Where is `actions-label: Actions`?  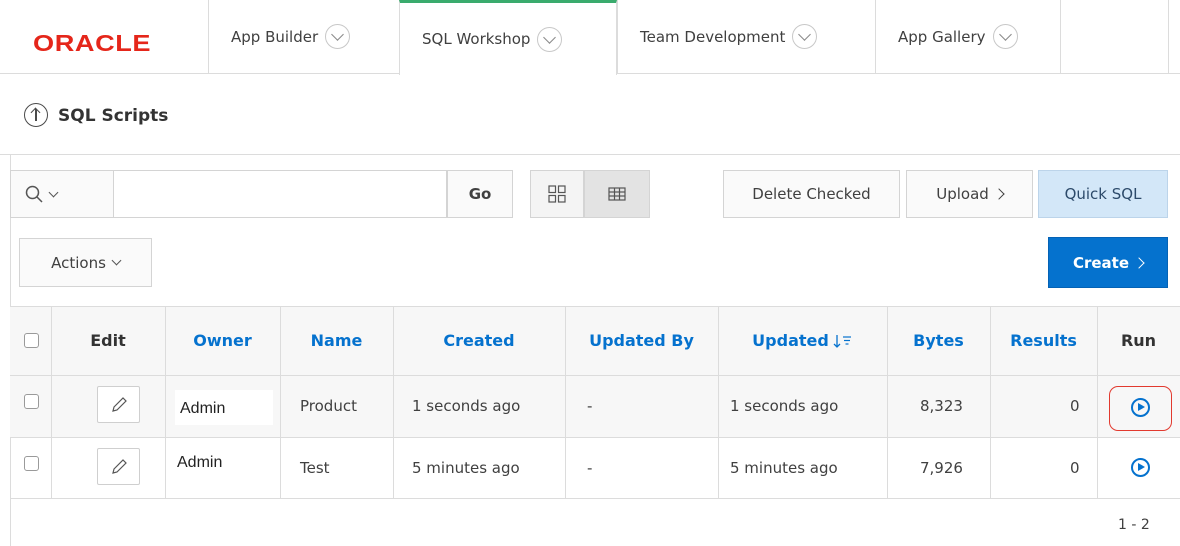 actions-label: Actions is located at coordinates (78, 262).